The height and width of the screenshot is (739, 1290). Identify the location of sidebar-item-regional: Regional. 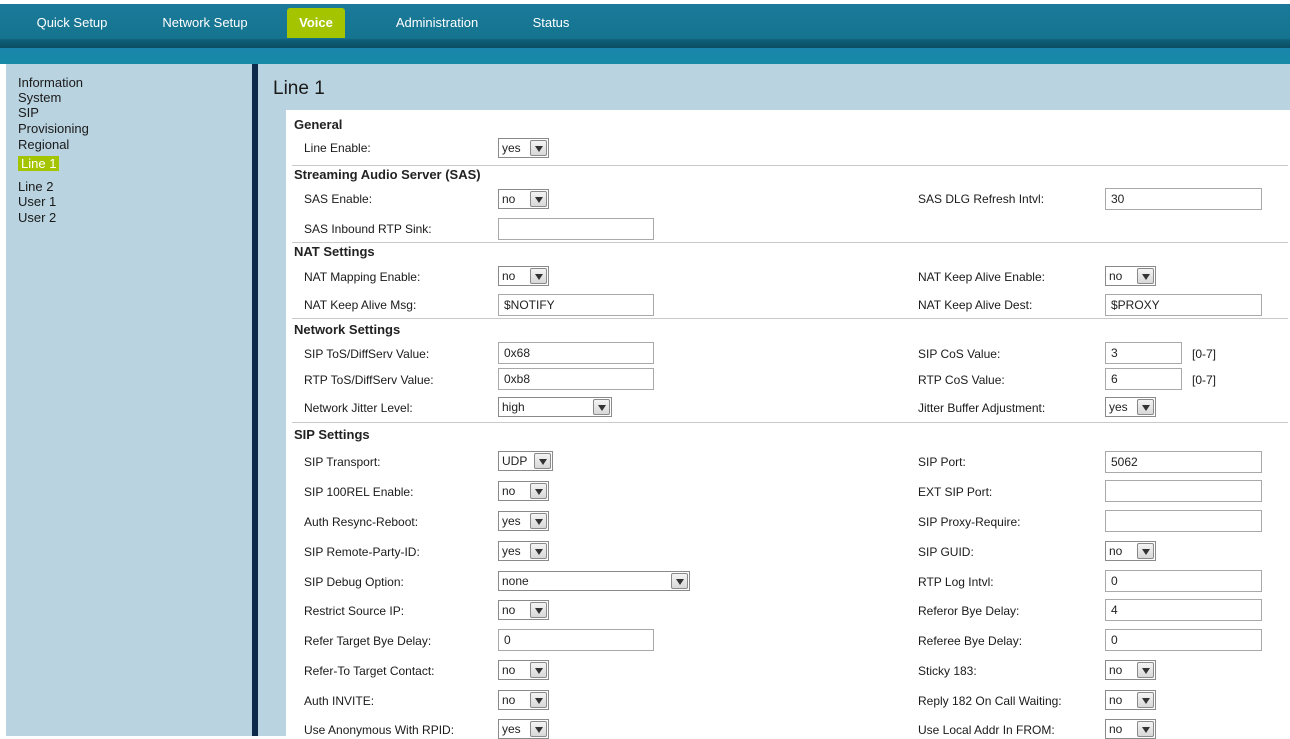
(43, 144).